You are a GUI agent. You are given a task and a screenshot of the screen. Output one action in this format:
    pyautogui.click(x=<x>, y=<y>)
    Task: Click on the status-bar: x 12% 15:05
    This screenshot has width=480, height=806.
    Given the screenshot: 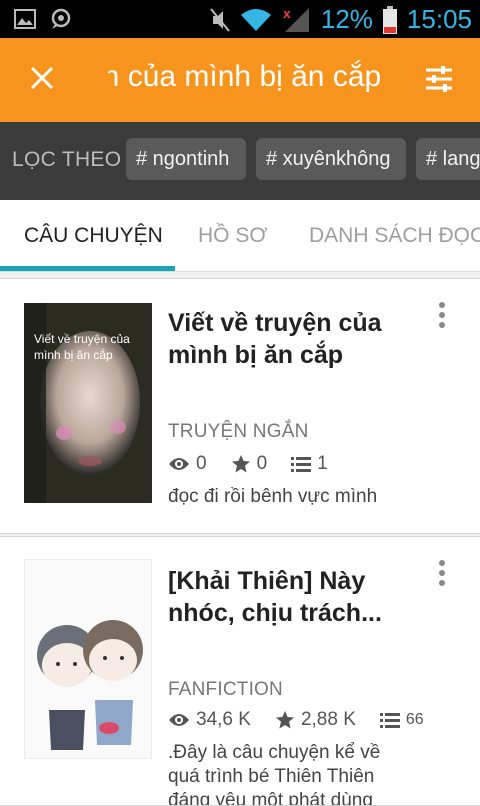 What is the action you would take?
    pyautogui.click(x=240, y=19)
    